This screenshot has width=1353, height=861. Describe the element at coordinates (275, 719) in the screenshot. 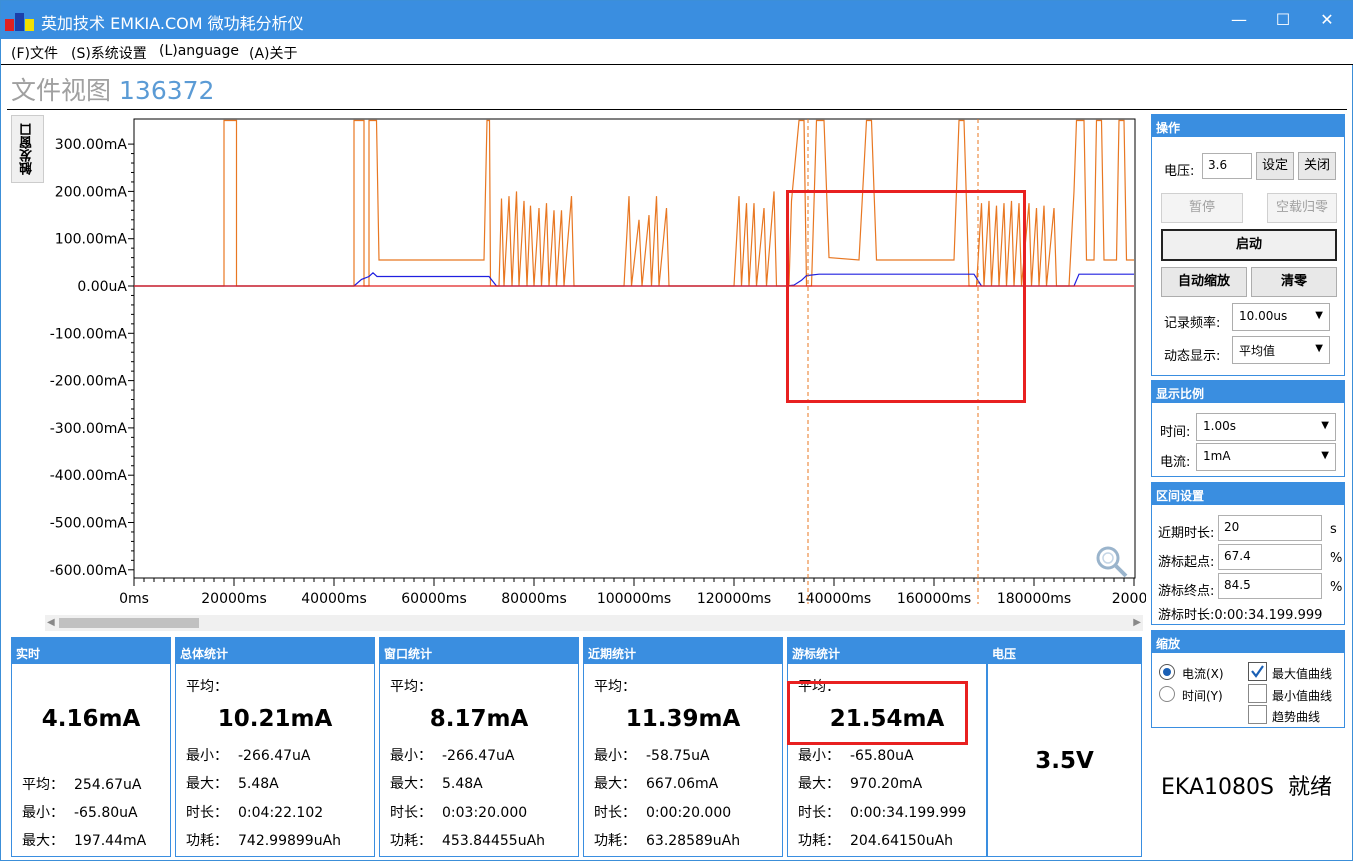

I see `total-avg-value: 10.21mA` at that location.